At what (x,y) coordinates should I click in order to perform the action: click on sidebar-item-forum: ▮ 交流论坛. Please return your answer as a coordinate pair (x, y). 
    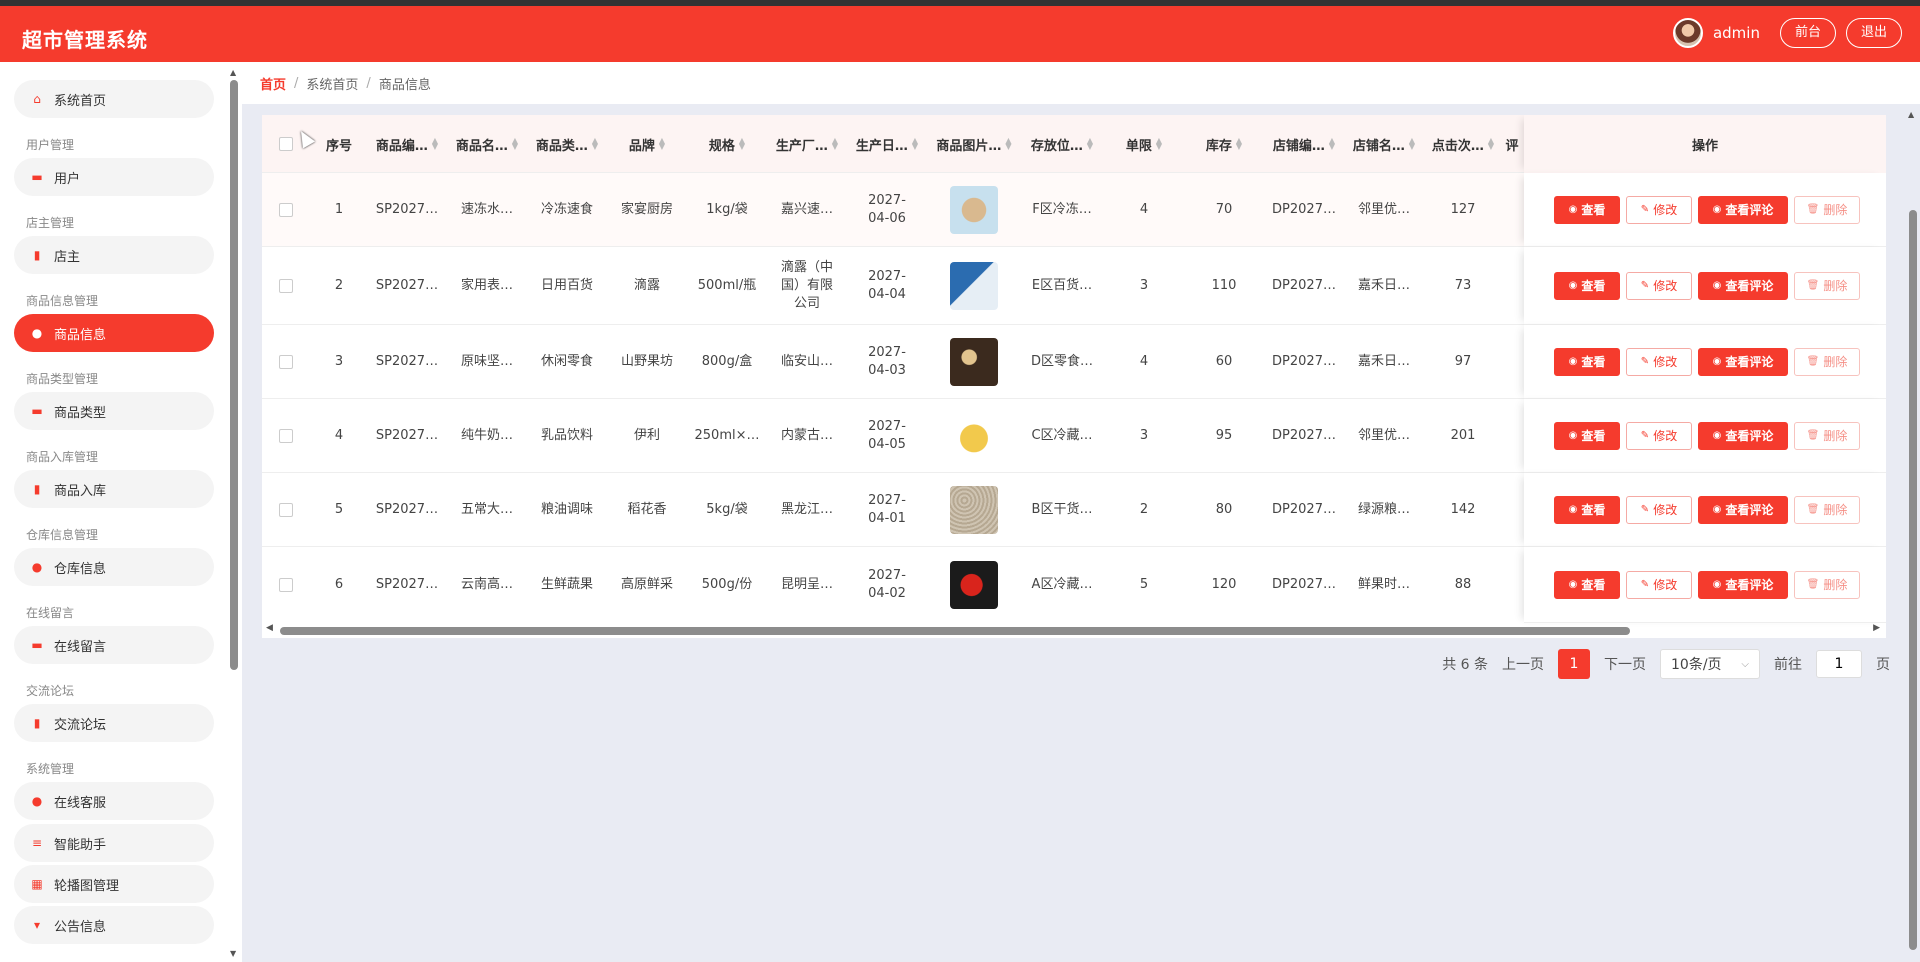
    Looking at the image, I should click on (114, 723).